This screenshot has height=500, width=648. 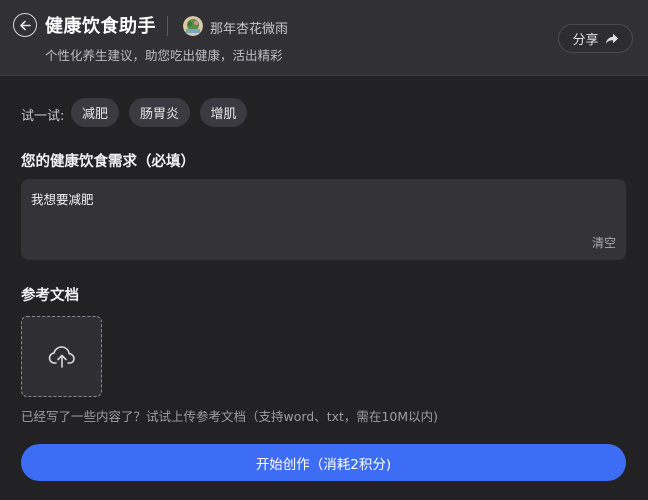 What do you see at coordinates (229, 416) in the screenshot?
I see `upload-hint: 已经写了一些内容了？试试上传参考文档（支持word、txt，需在10M以内)` at bounding box center [229, 416].